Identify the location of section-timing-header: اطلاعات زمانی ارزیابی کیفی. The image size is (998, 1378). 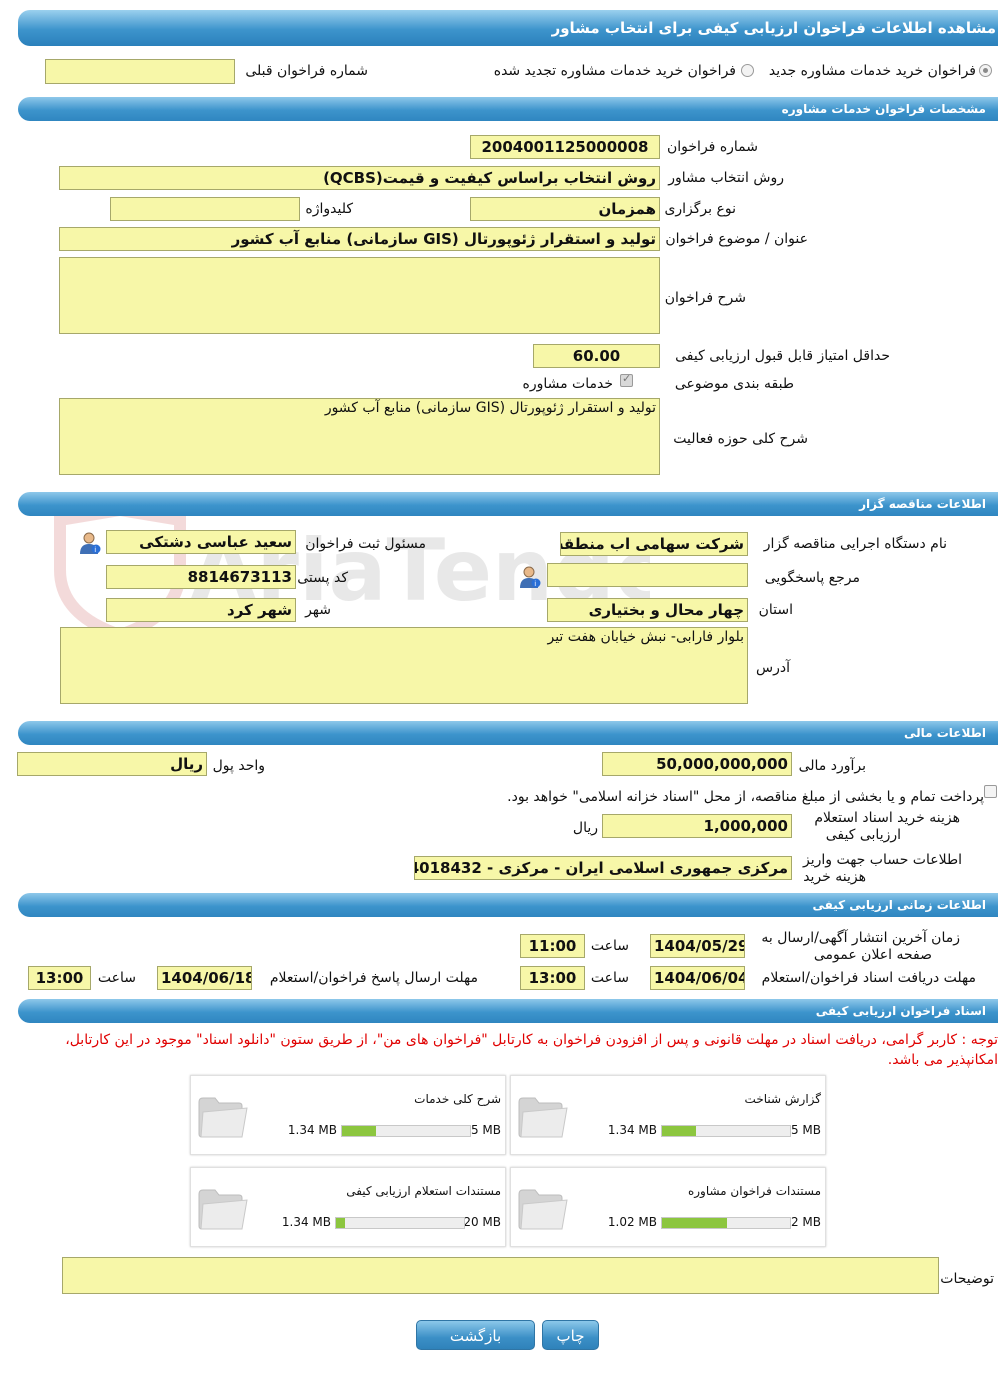
(508, 905).